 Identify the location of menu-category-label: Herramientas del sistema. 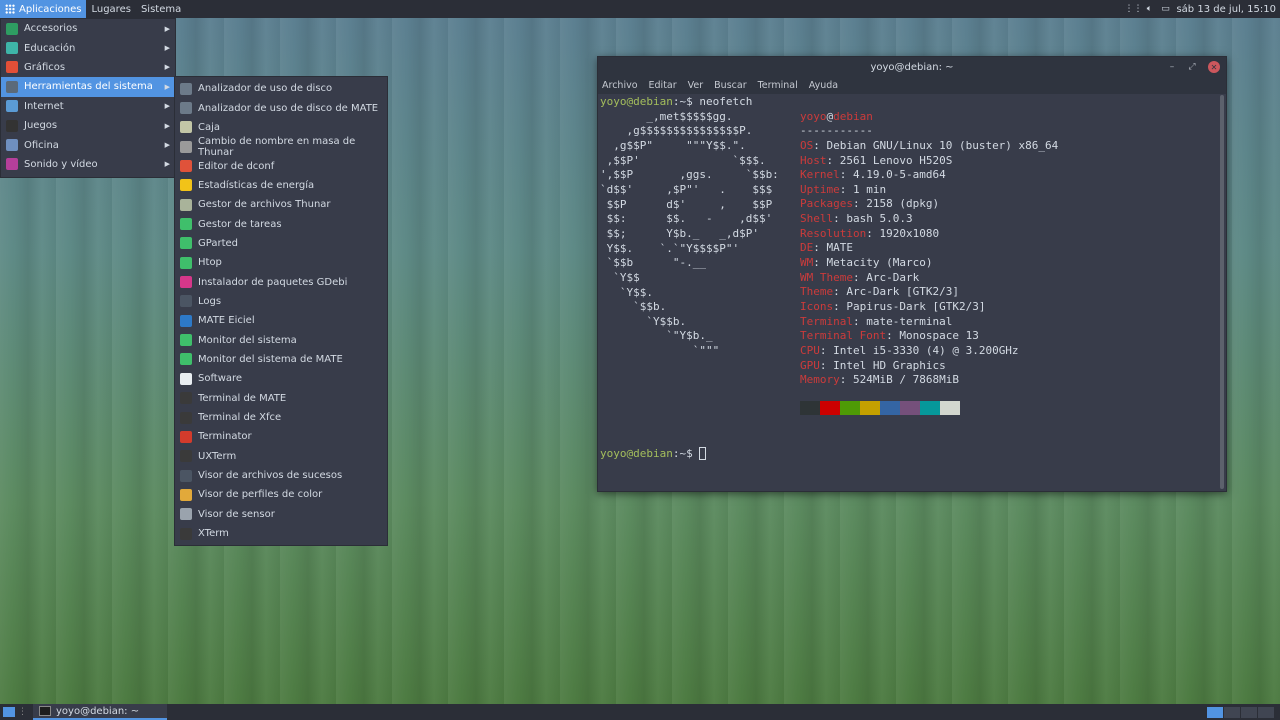
(88, 87).